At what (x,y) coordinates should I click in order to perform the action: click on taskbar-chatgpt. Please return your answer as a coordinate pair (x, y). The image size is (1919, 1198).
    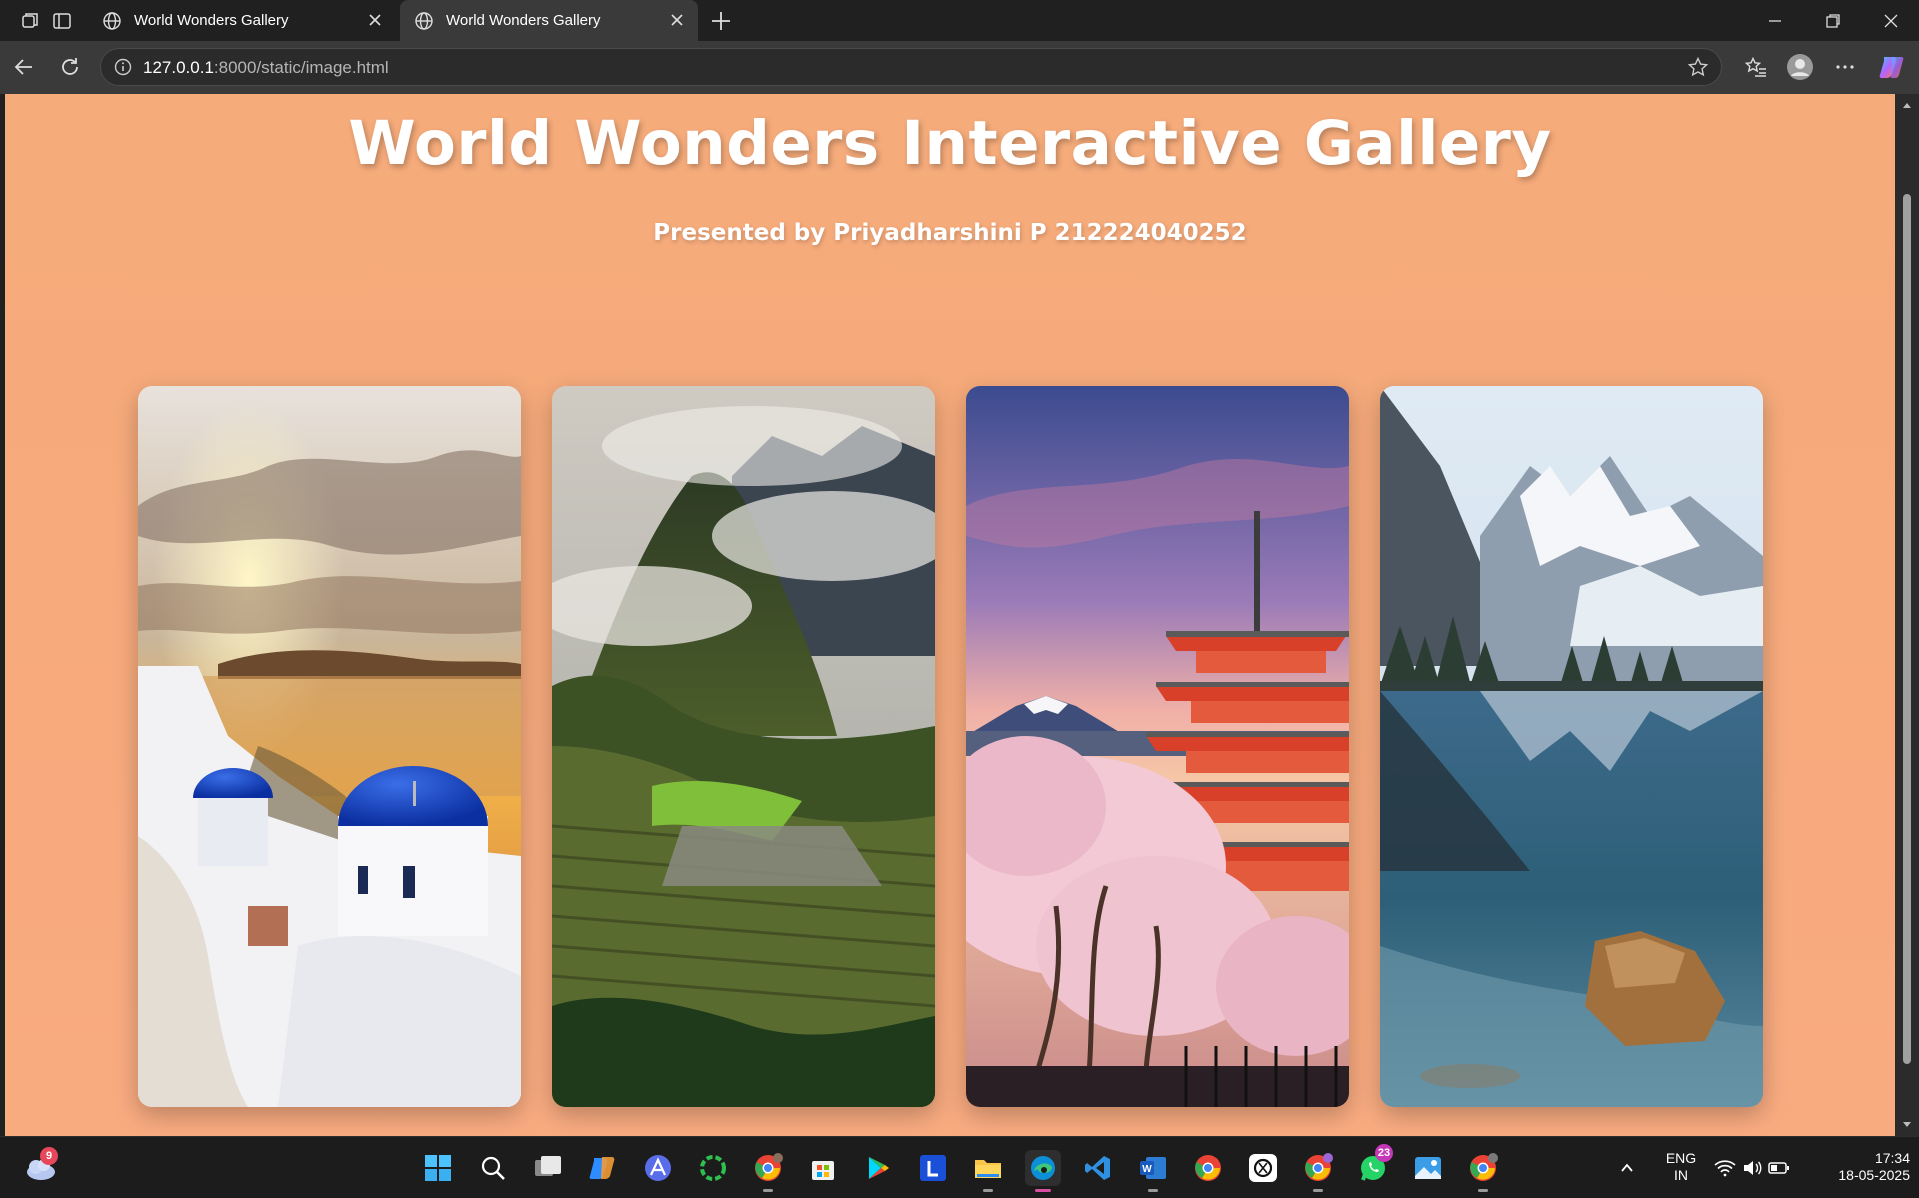
    Looking at the image, I should click on (1263, 1168).